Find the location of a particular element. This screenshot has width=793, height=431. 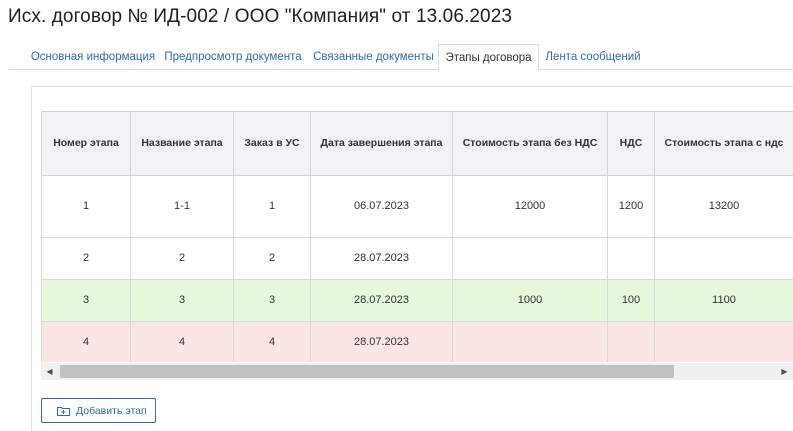

add-stage-button: Добавить этап is located at coordinates (98, 410).